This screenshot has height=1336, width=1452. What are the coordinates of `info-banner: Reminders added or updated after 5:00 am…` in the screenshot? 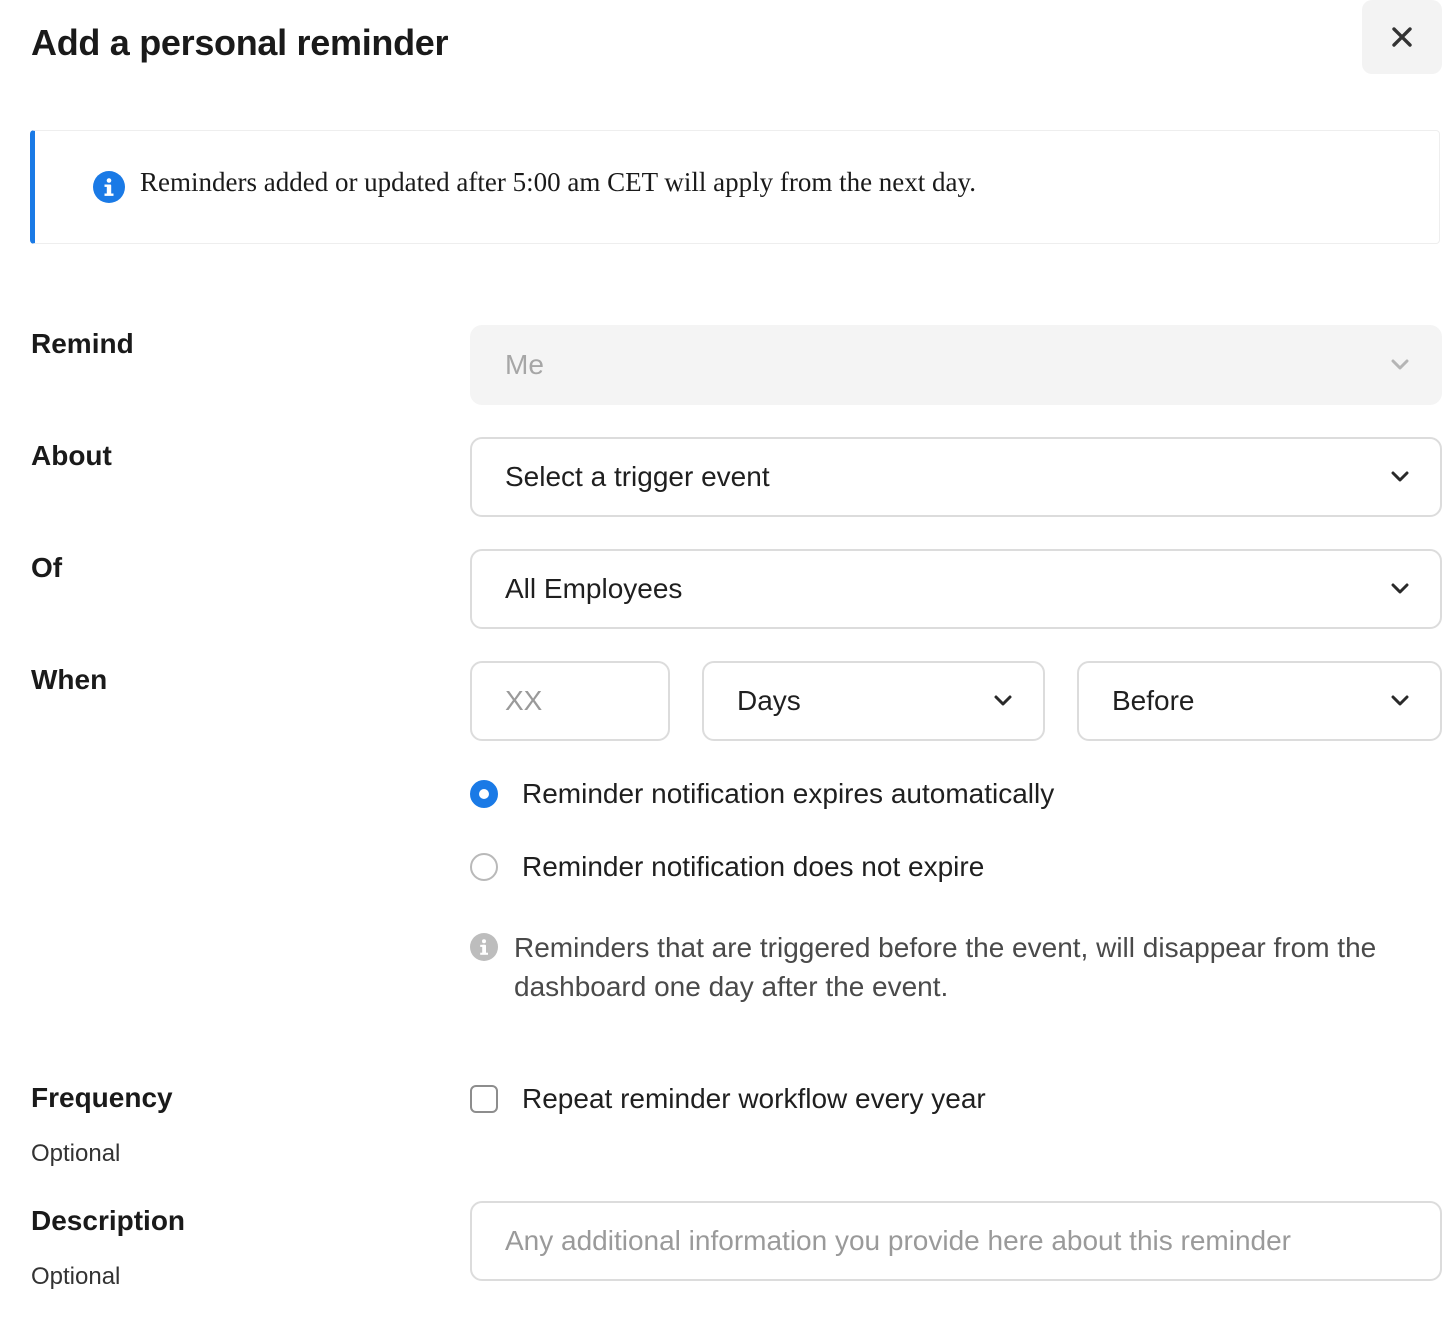 It's located at (735, 187).